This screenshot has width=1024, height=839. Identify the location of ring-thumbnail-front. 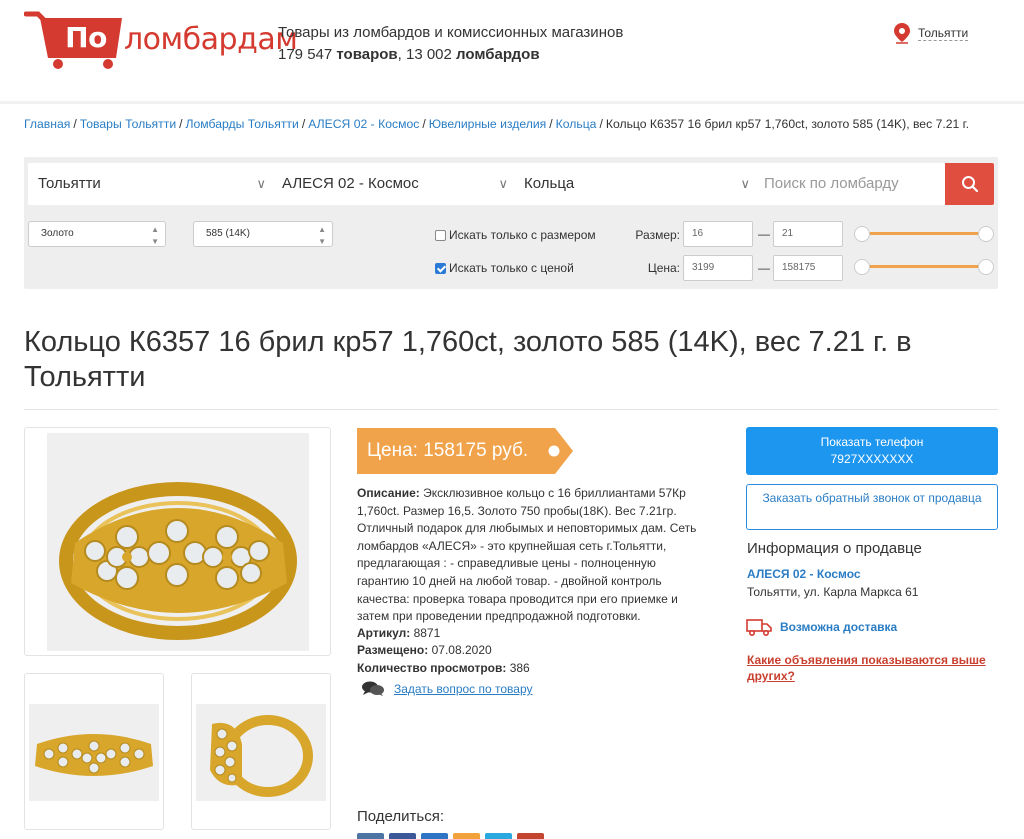
(94, 752).